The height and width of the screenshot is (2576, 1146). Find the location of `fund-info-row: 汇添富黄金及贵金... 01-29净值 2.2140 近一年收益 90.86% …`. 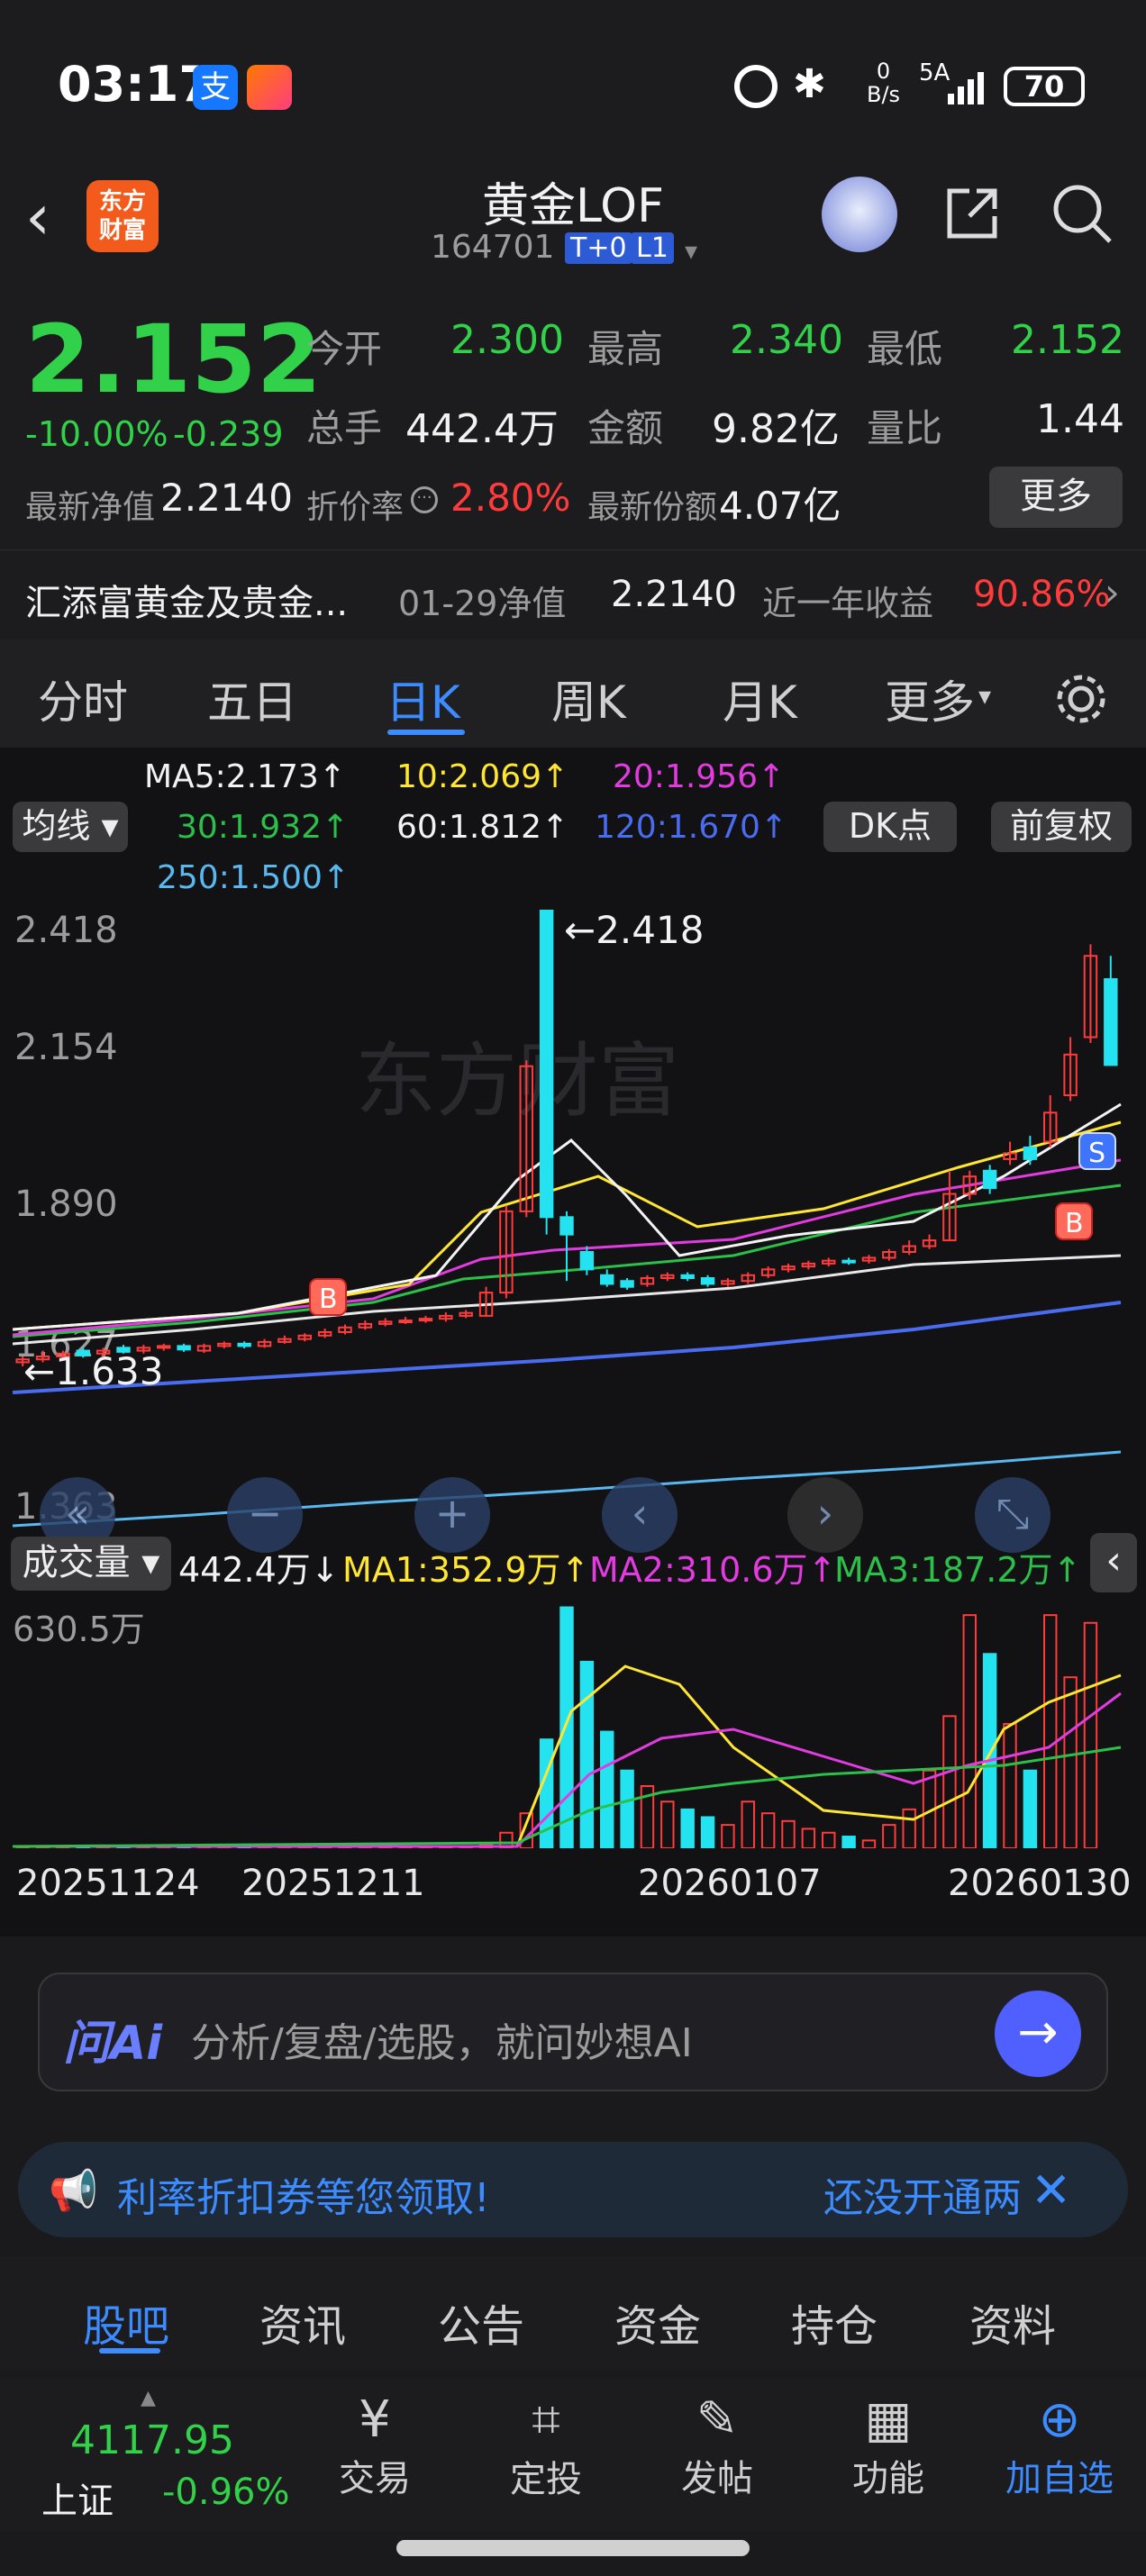

fund-info-row: 汇添富黄金及贵金... 01-29净值 2.2140 近一年收益 90.86% … is located at coordinates (573, 594).